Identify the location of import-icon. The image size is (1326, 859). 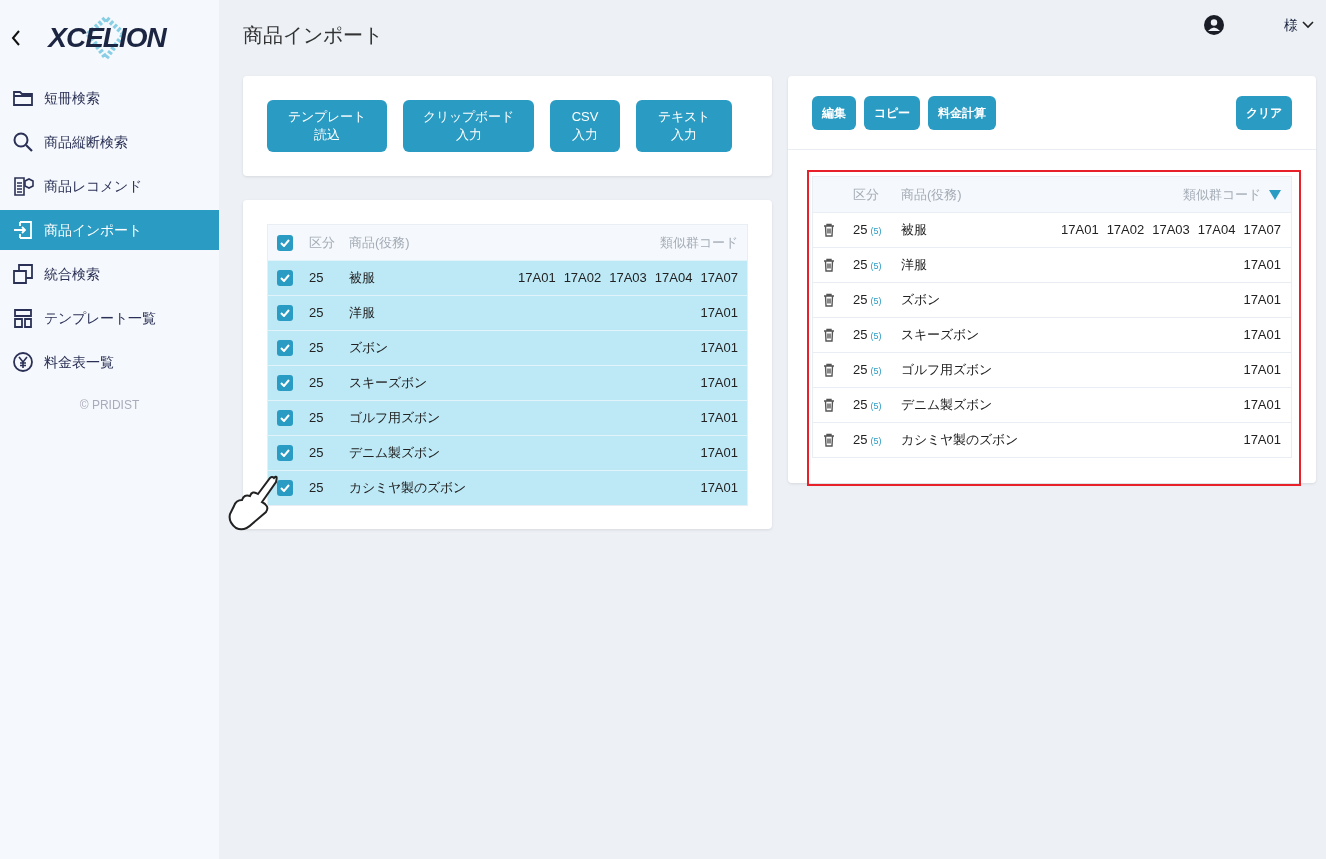
(23, 230).